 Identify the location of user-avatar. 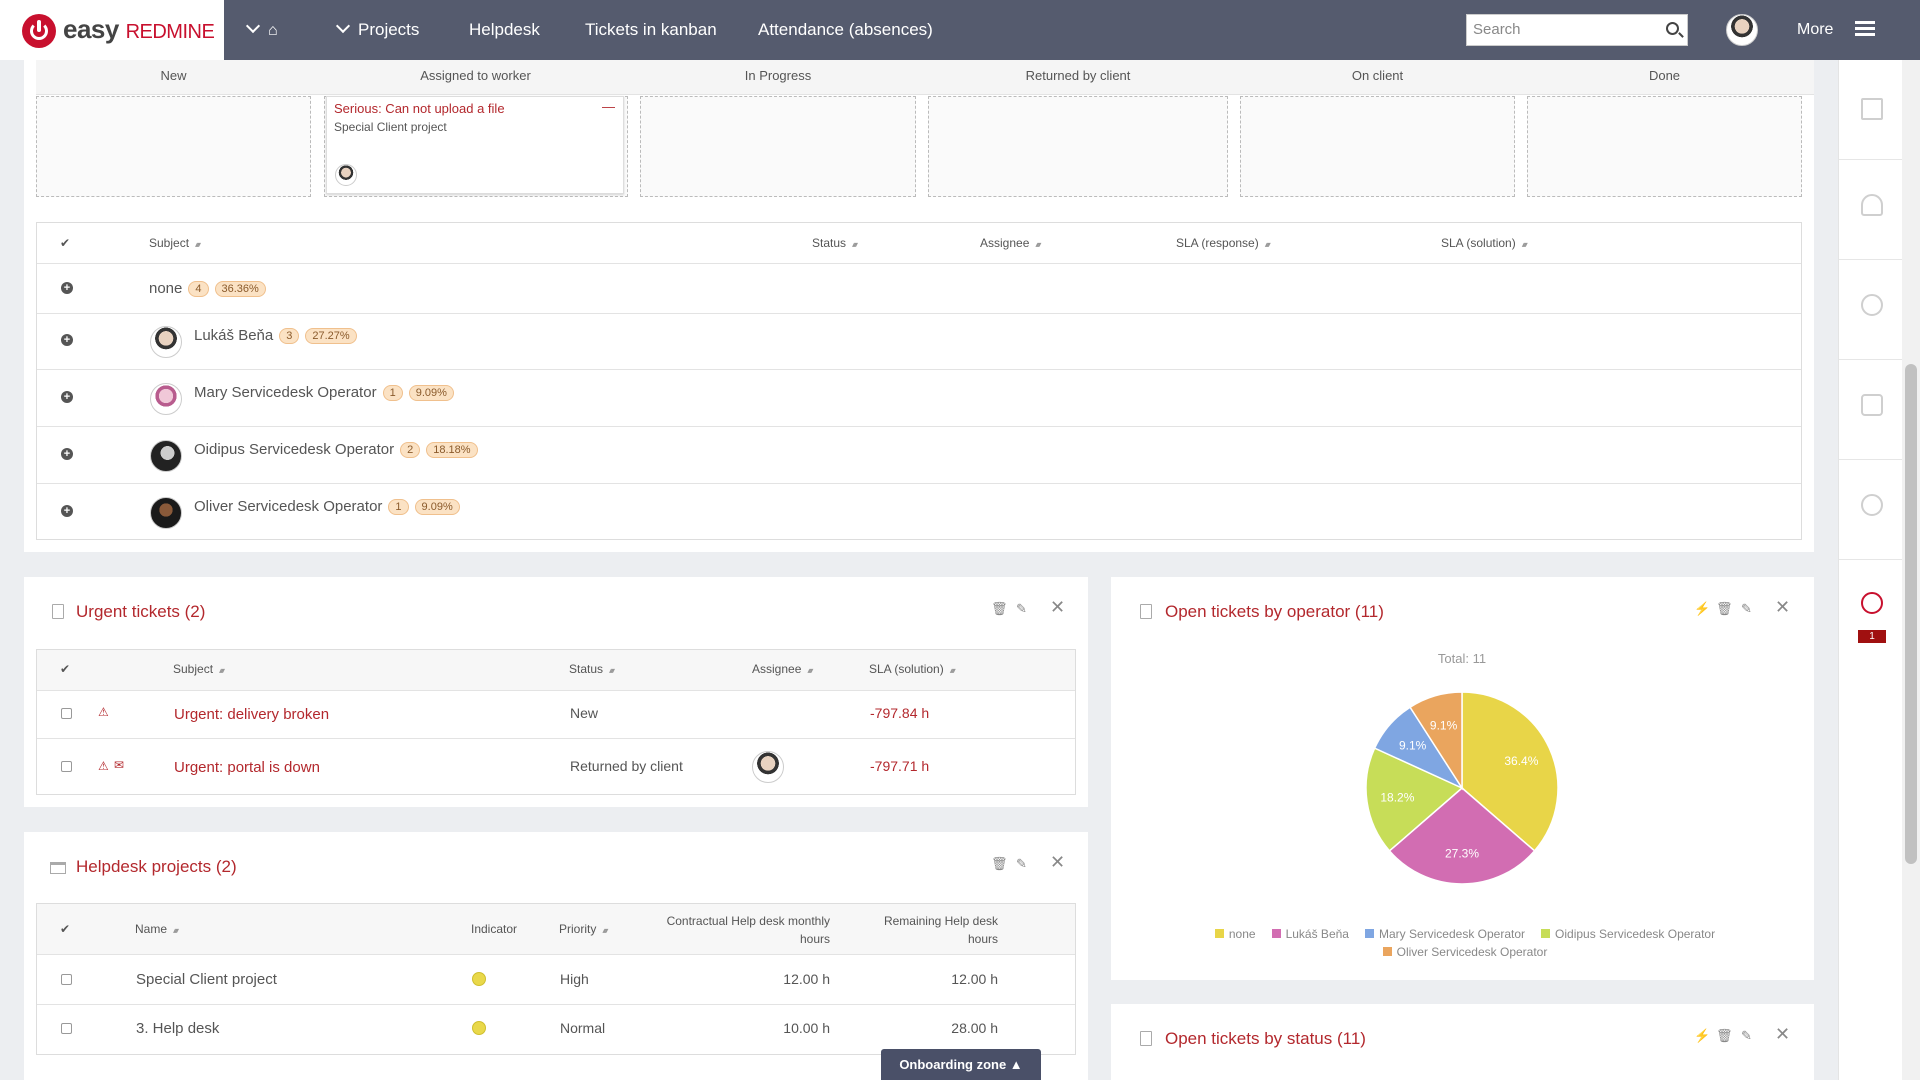
(1742, 30).